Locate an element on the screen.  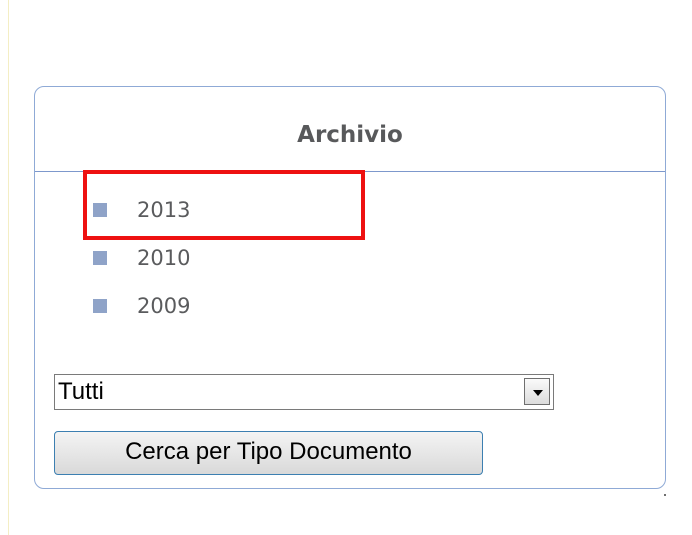
select-value: Tutti is located at coordinates (81, 391).